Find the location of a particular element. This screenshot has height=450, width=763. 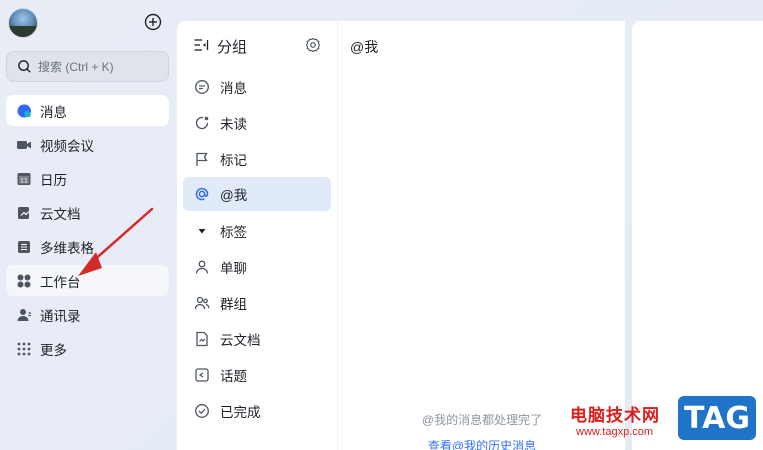

watermark-url: www.tagxp.com is located at coordinates (615, 432).